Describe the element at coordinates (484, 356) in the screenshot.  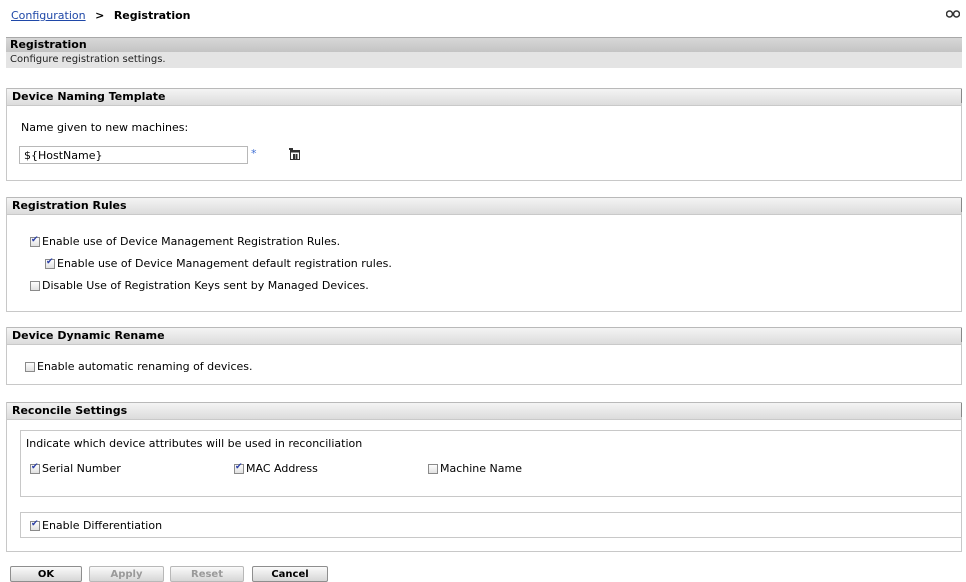
I see `dynamic-rename-section: Device Dynamic Rename` at that location.